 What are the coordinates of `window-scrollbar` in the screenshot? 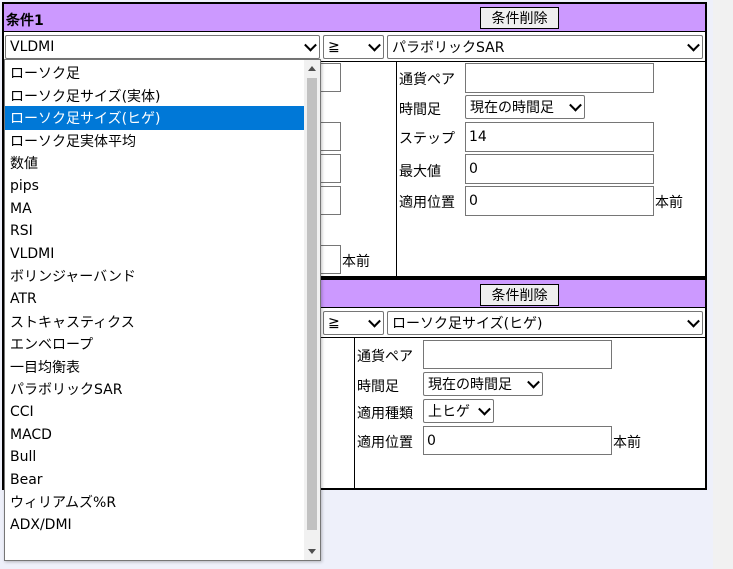 It's located at (723, 284).